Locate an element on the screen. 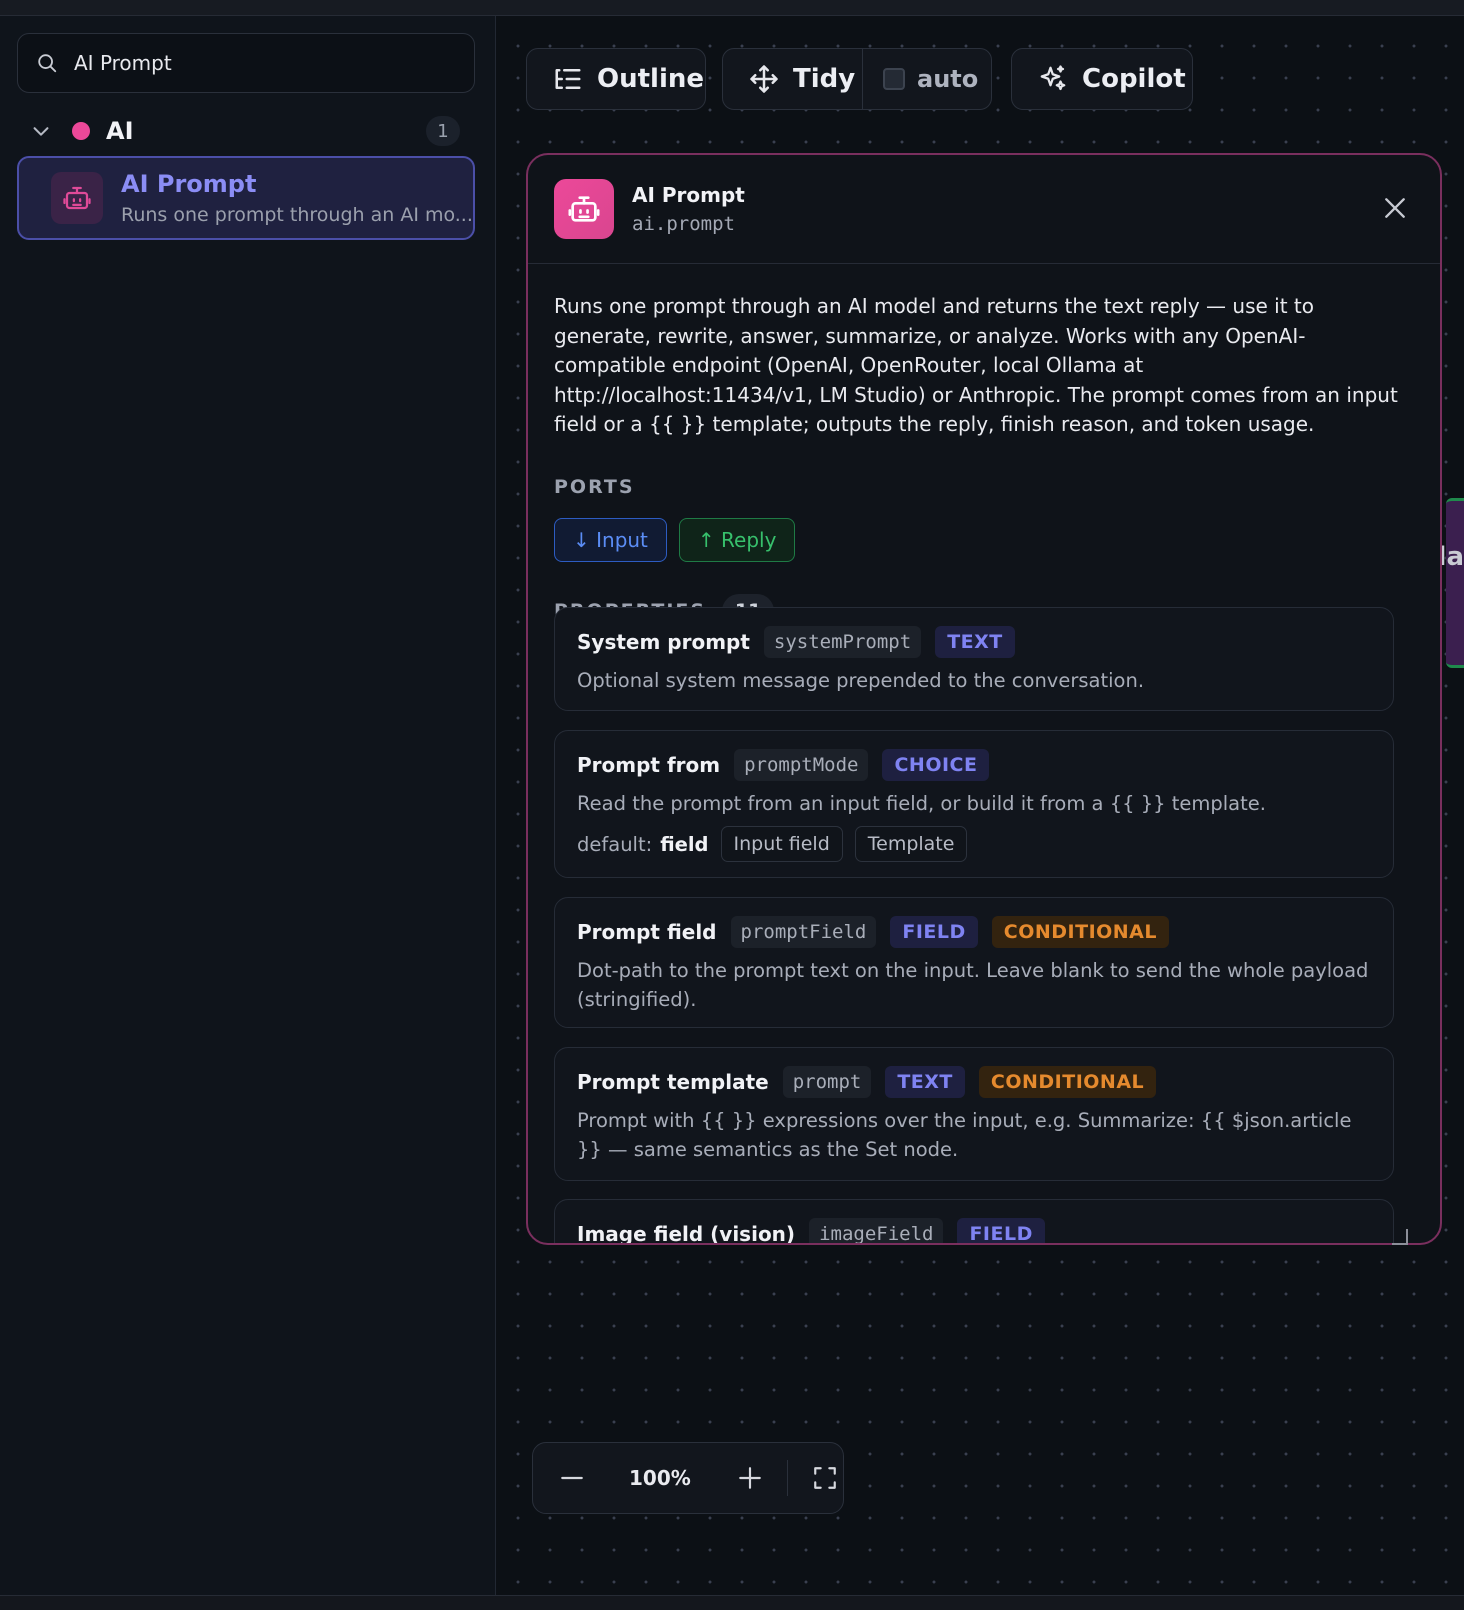 The height and width of the screenshot is (1610, 1464). background-node-fragment is located at coordinates (1455, 583).